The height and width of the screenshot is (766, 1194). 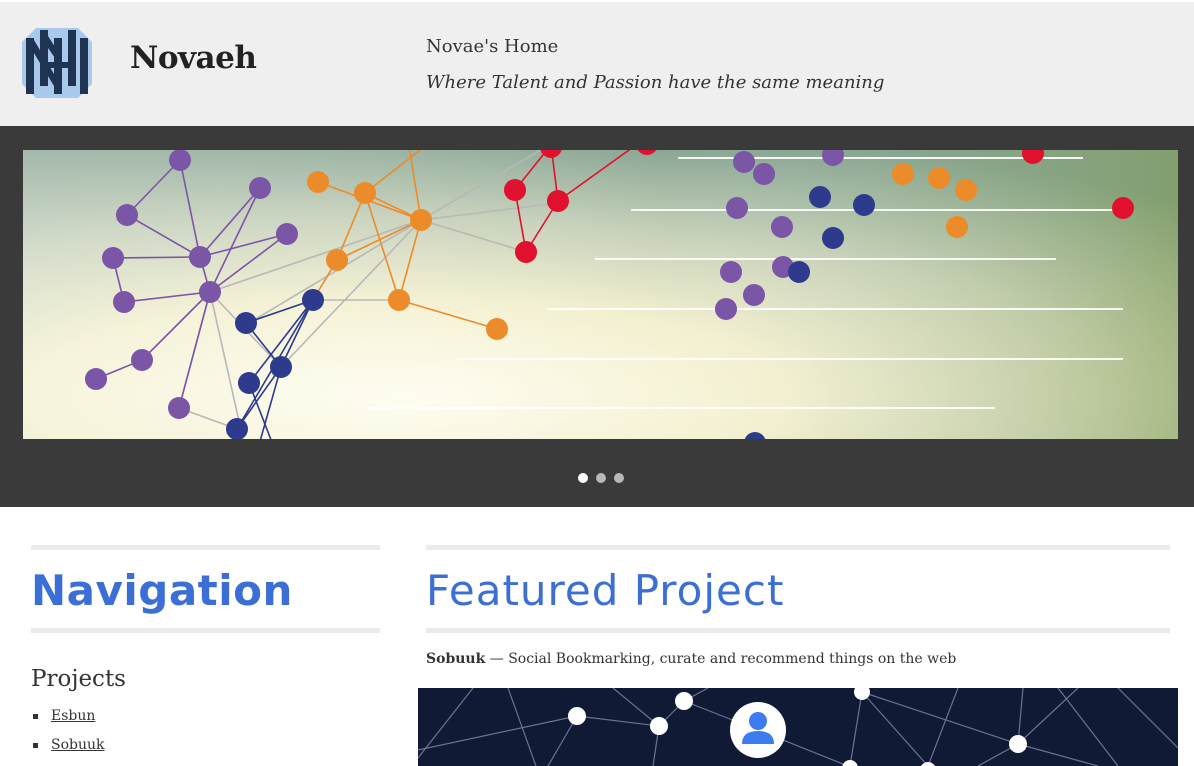 I want to click on project-link-sobuuk: Sobuuk, so click(x=78, y=745).